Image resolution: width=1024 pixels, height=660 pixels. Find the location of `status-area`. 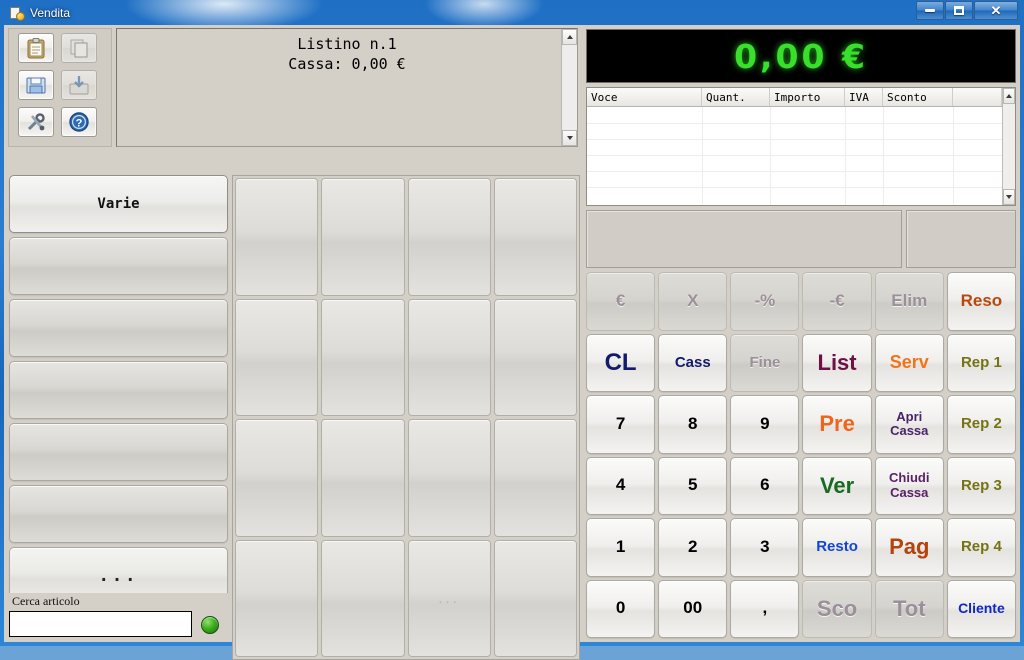

status-area is located at coordinates (210, 615).